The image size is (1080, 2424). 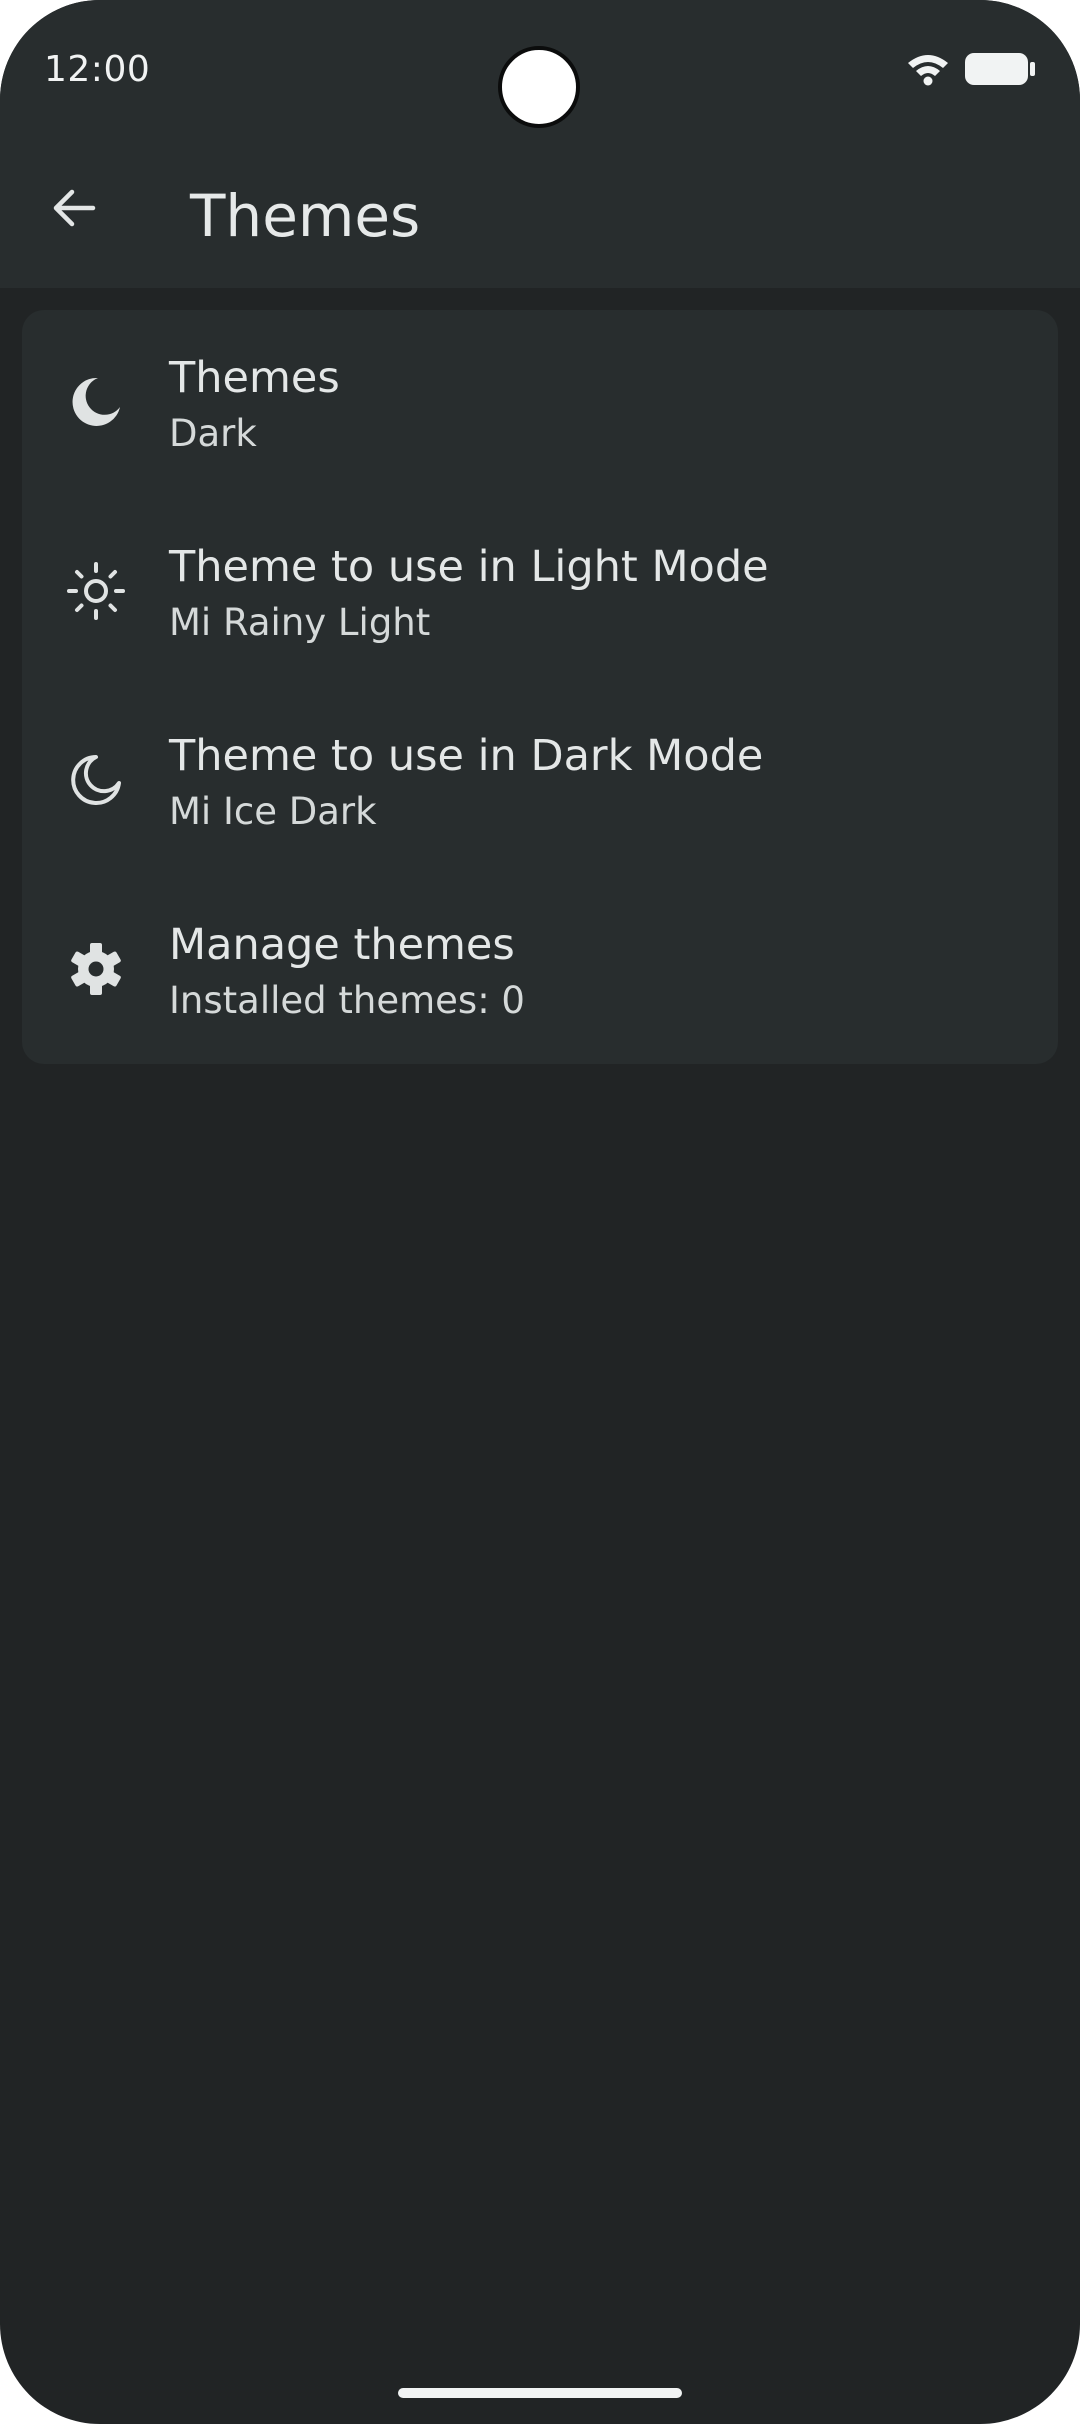 What do you see at coordinates (97, 69) in the screenshot?
I see `status-time: 12:00` at bounding box center [97, 69].